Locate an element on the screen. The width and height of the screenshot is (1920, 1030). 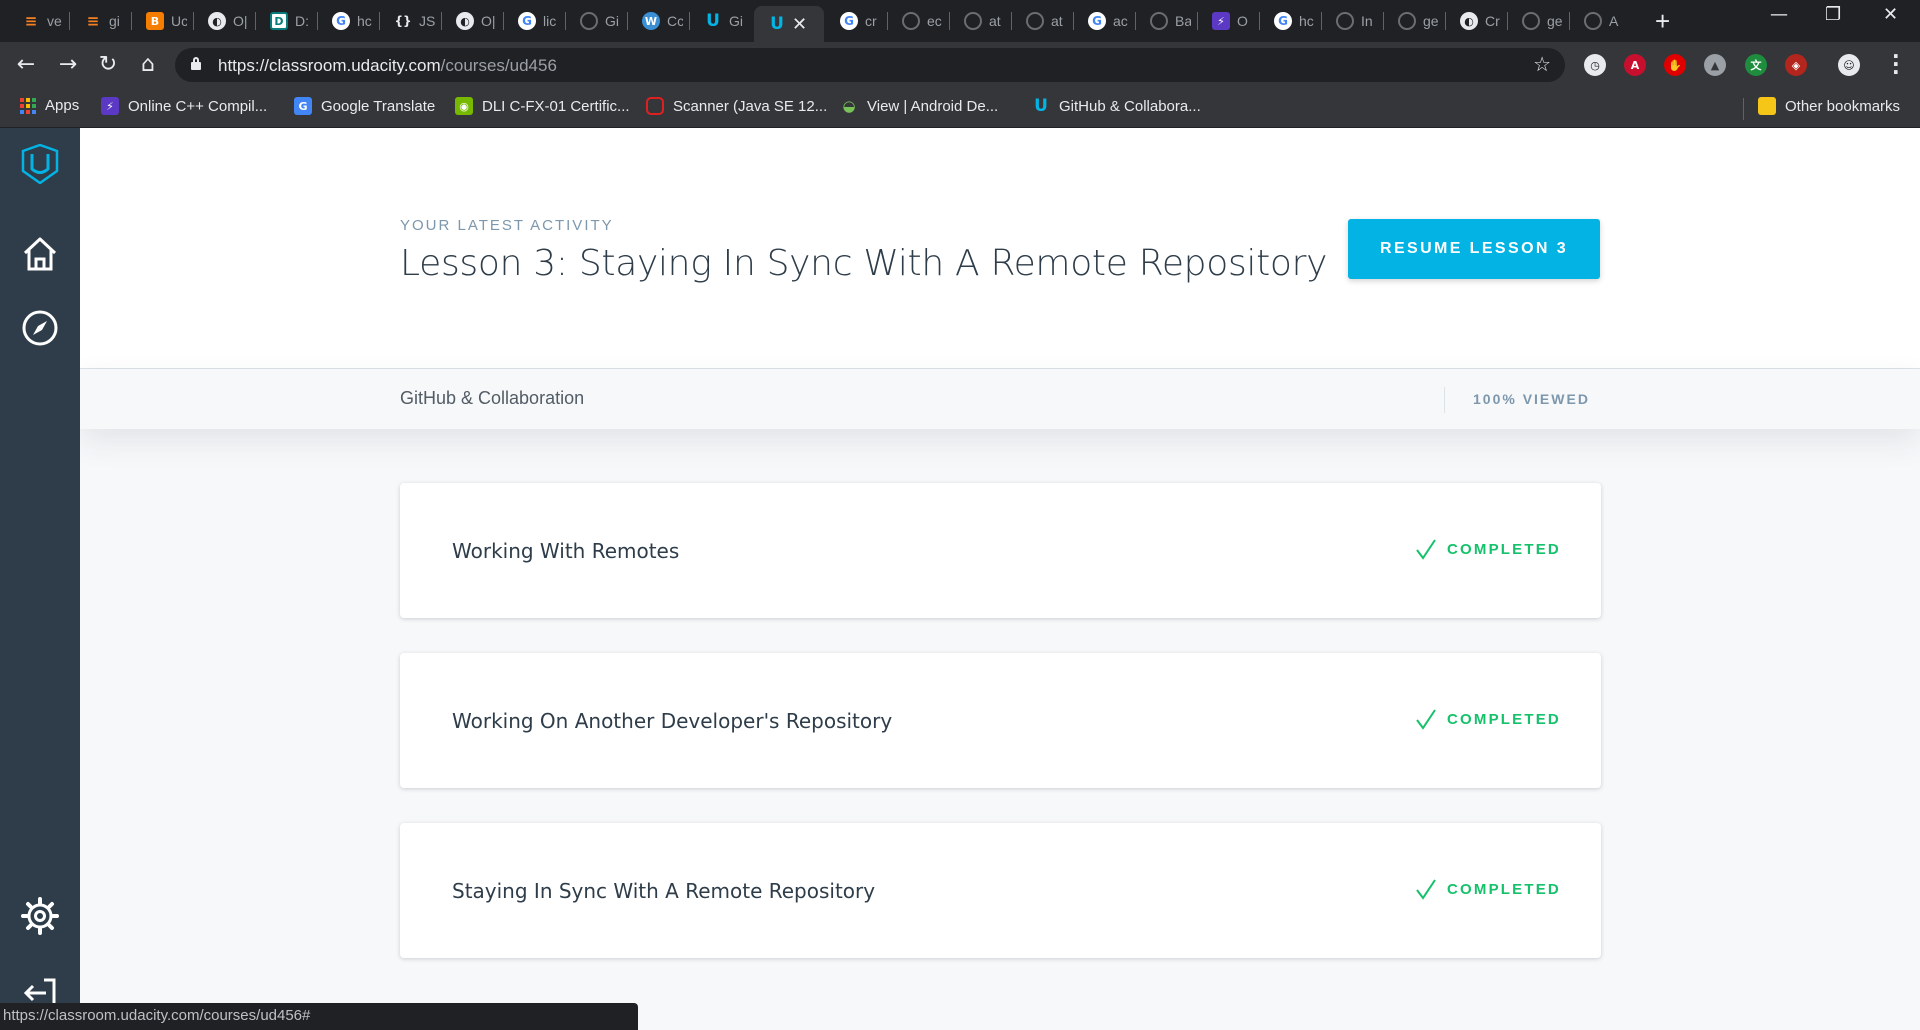
home-icon is located at coordinates (40, 254).